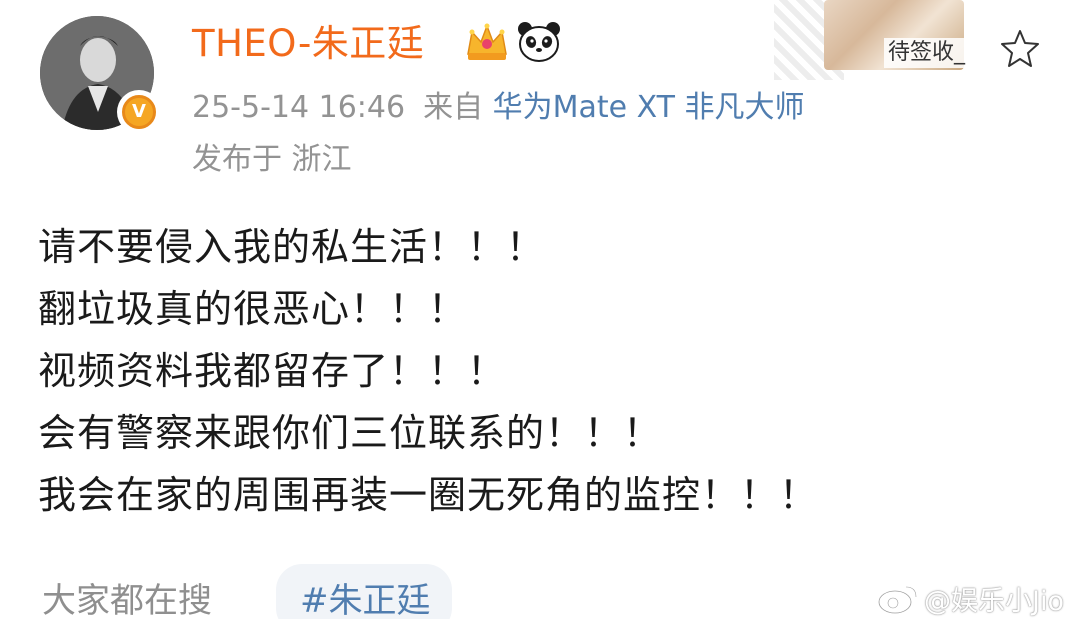 The width and height of the screenshot is (1079, 619). I want to click on hashtag-link: #朱正廷, so click(365, 597).